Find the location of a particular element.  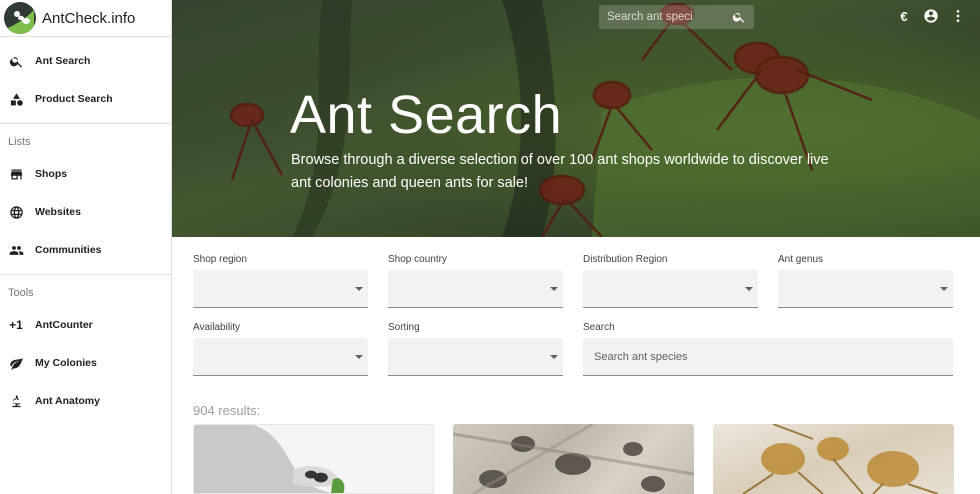

brand: AntCheck.info is located at coordinates (85, 18).